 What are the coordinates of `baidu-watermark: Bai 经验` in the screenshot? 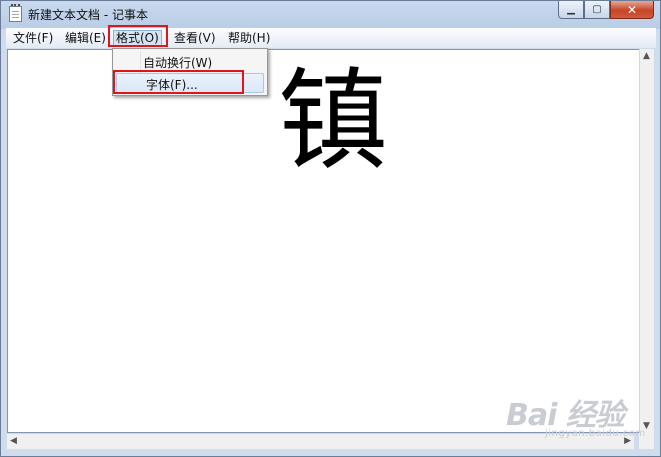 It's located at (565, 415).